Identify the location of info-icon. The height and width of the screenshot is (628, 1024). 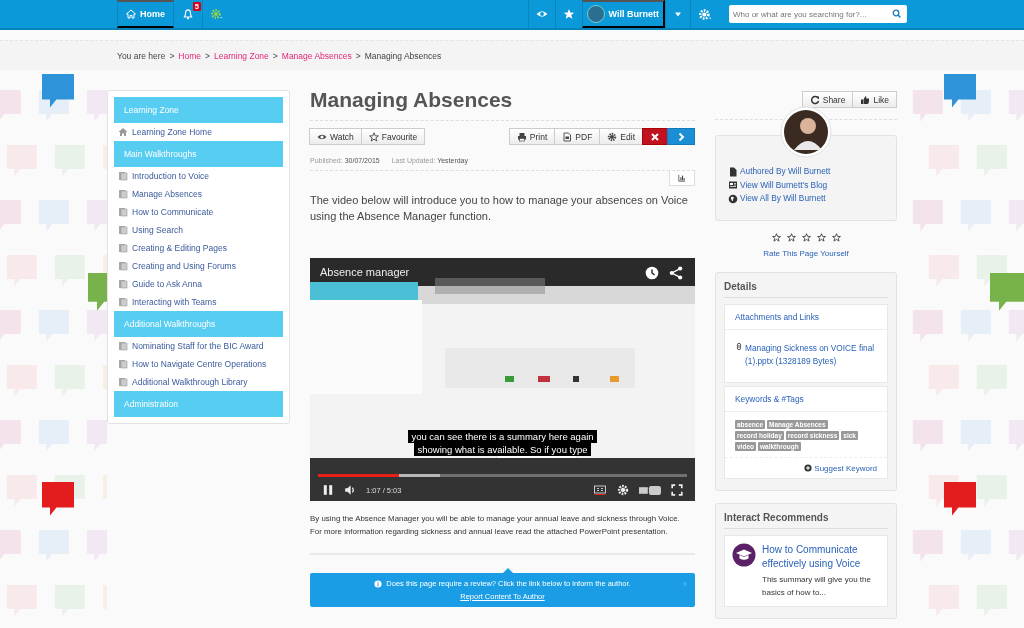
(378, 583).